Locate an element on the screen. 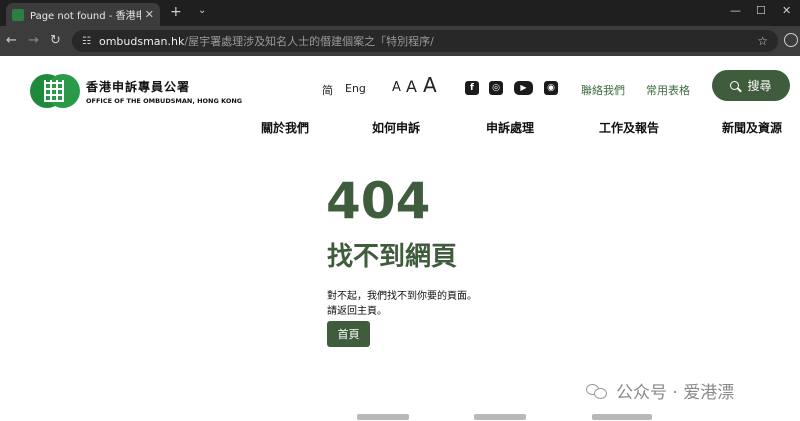  font-size-large-button: A is located at coordinates (430, 85).